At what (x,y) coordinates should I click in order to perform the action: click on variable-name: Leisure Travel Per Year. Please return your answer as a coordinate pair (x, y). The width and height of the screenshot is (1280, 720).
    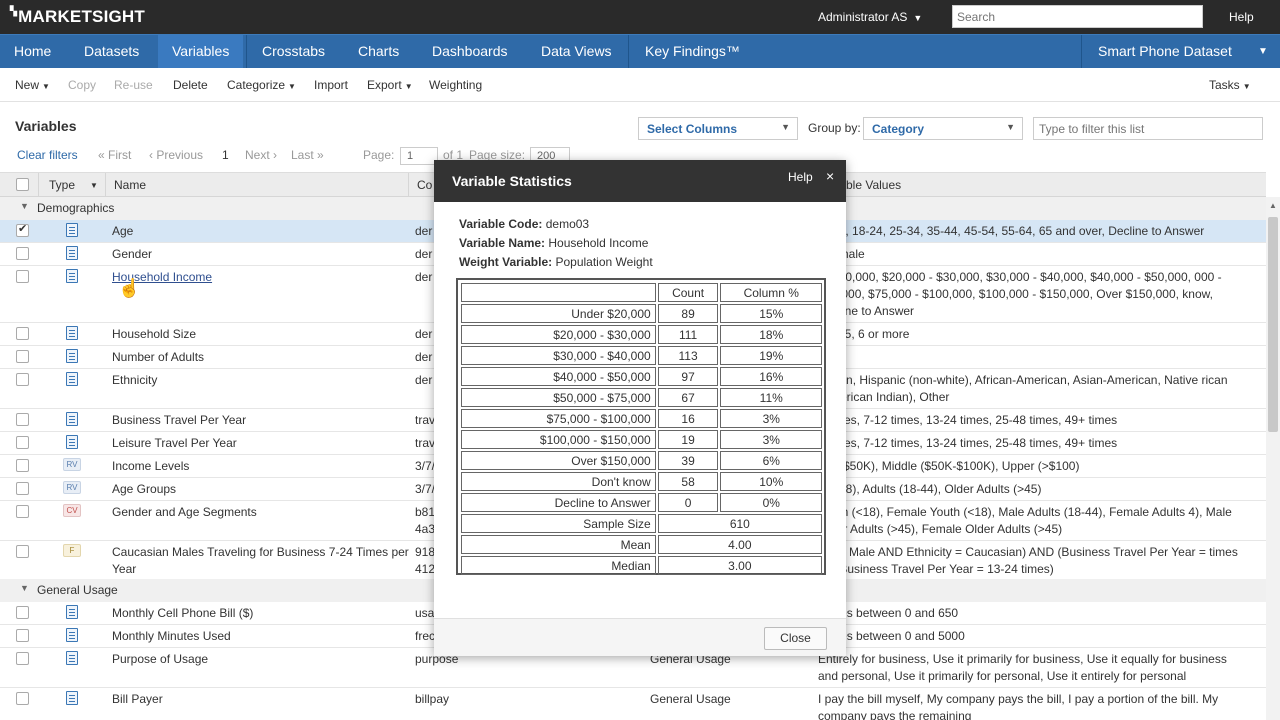
    Looking at the image, I should click on (174, 443).